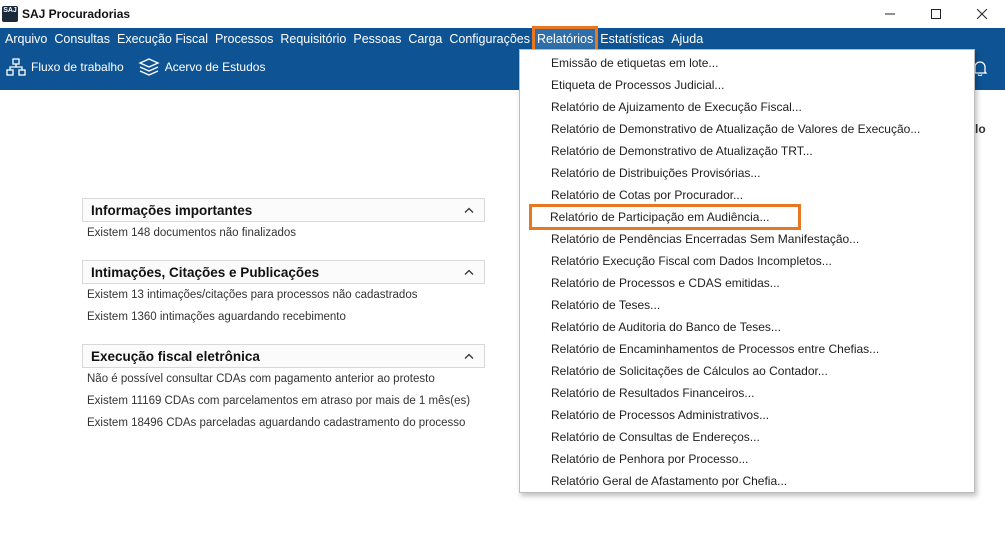 Image resolution: width=1005 pixels, height=545 pixels. What do you see at coordinates (175, 356) in the screenshot?
I see `panel-title: Execução fiscal eletrônica` at bounding box center [175, 356].